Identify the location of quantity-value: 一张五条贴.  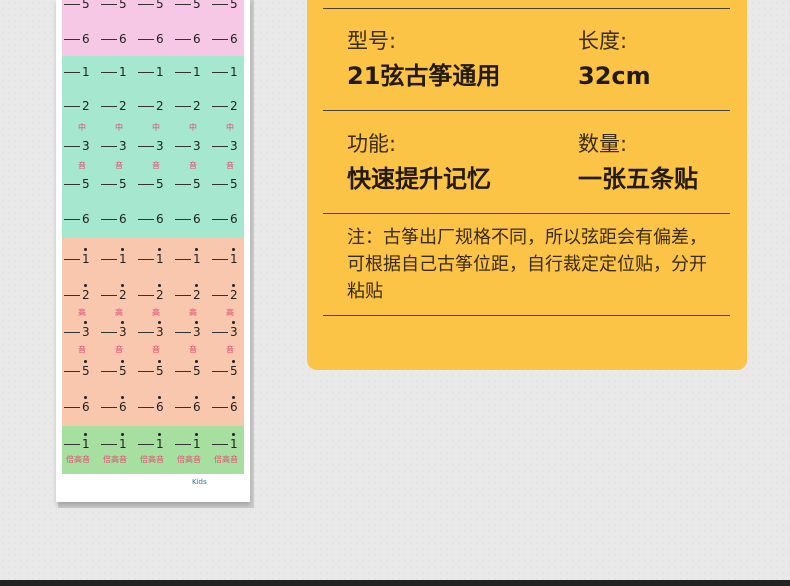
(638, 179).